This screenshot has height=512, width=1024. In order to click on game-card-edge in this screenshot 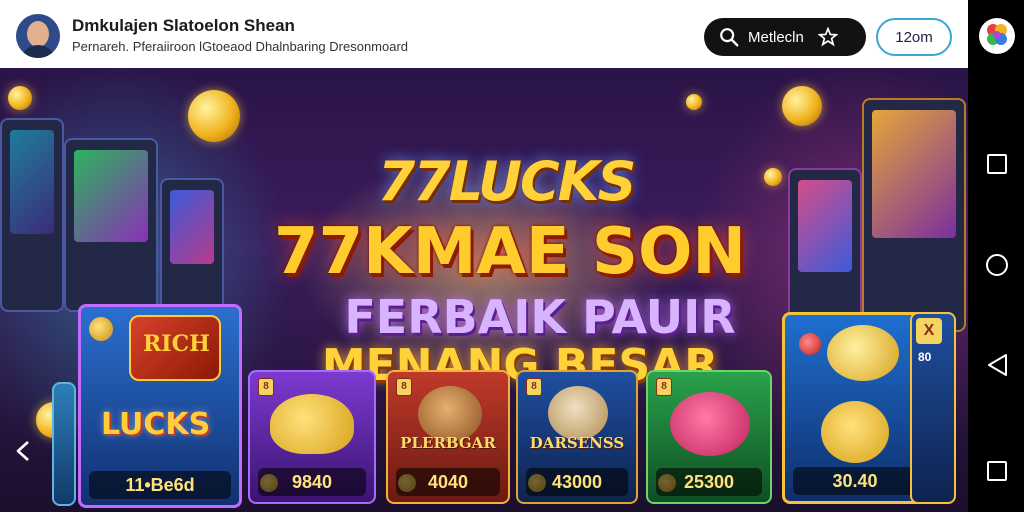, I will do `click(64, 444)`.